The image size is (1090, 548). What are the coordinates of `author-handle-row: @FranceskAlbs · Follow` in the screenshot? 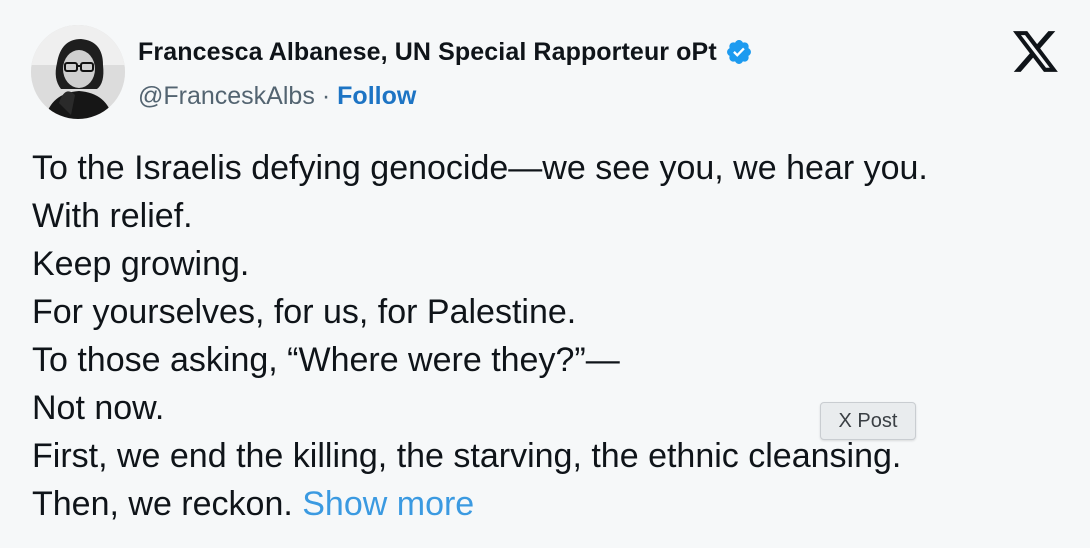 It's located at (277, 96).